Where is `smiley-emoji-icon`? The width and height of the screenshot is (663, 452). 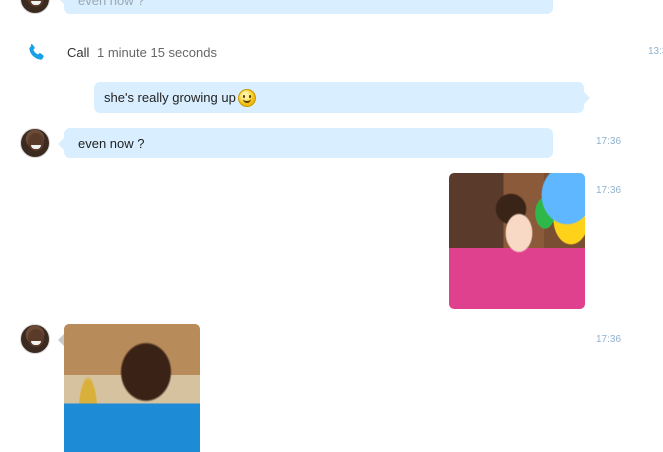 smiley-emoji-icon is located at coordinates (246, 97).